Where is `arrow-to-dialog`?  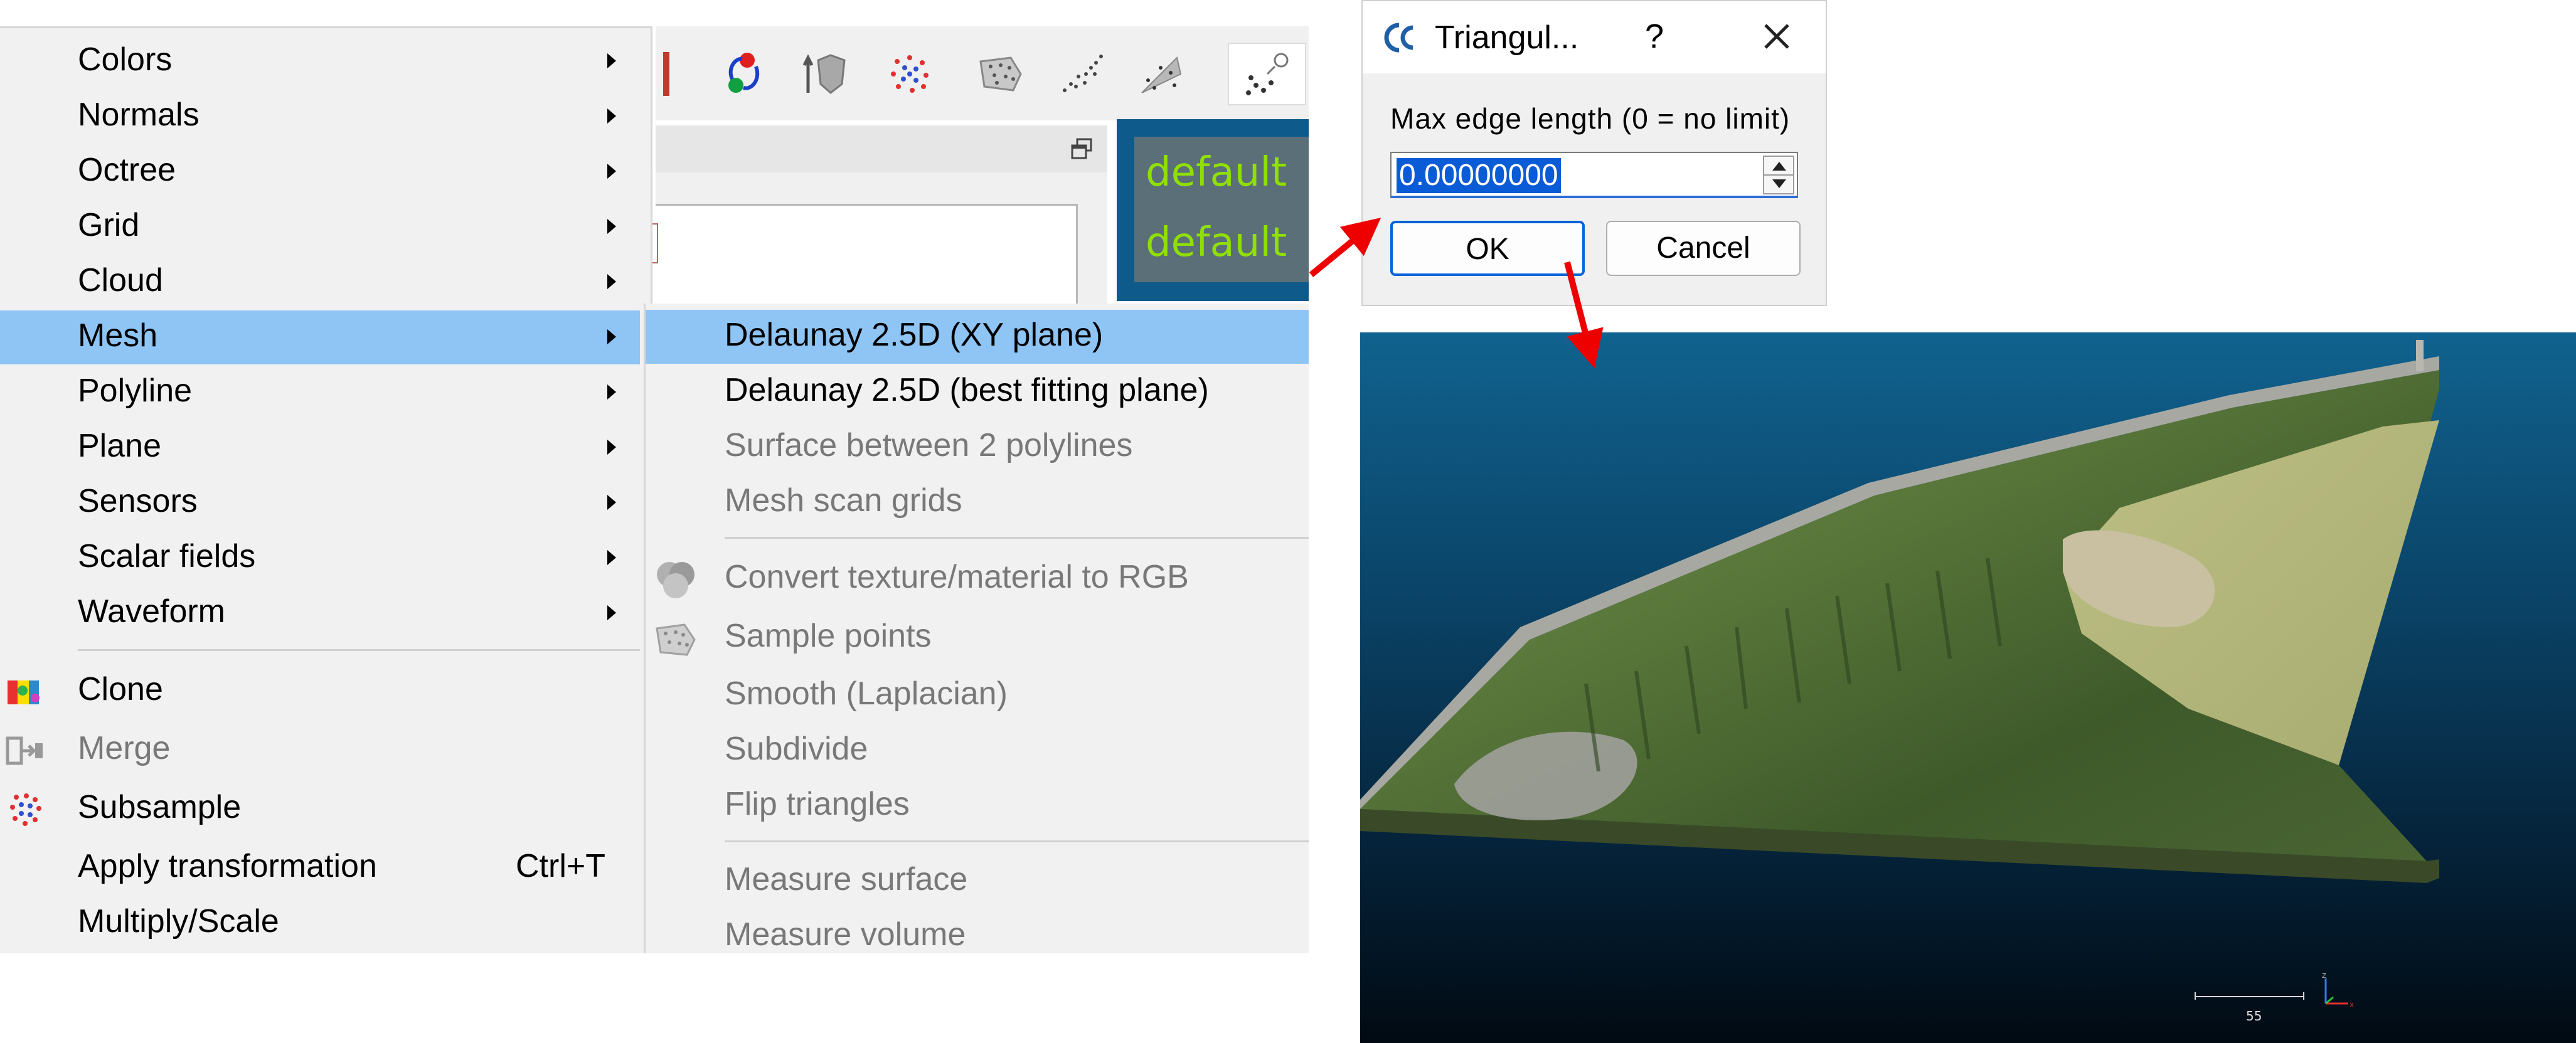
arrow-to-dialog is located at coordinates (1345, 247).